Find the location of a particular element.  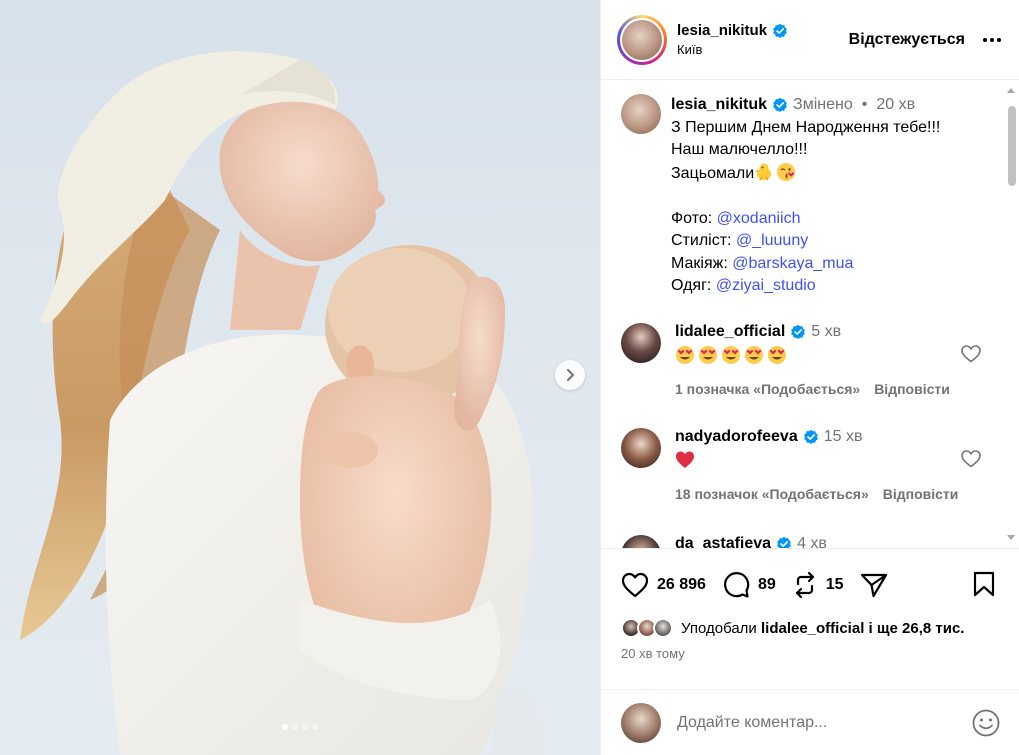

post-location: Київ is located at coordinates (763, 49).